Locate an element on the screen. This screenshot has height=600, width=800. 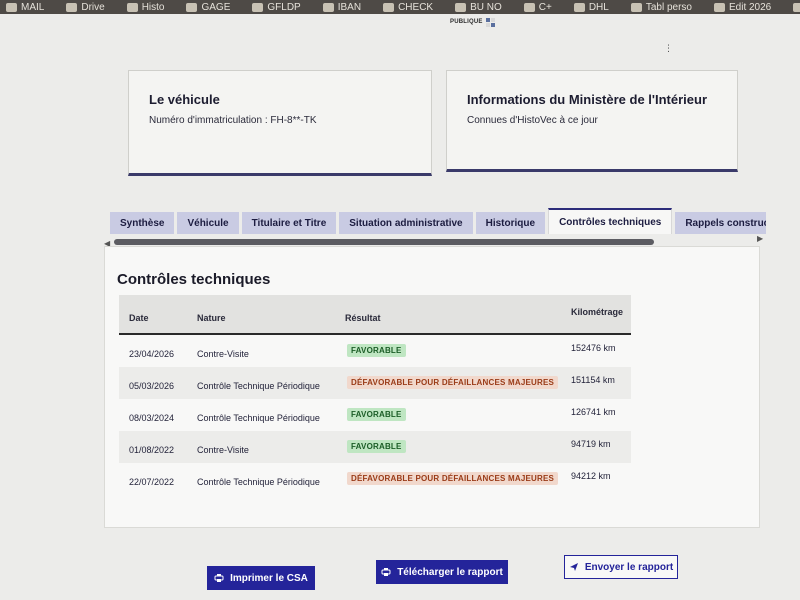
bookmark-label: C+ is located at coordinates (545, 7).